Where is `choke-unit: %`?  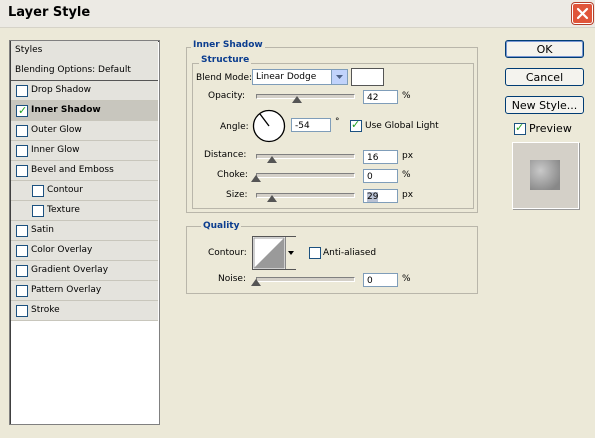
choke-unit: % is located at coordinates (406, 175).